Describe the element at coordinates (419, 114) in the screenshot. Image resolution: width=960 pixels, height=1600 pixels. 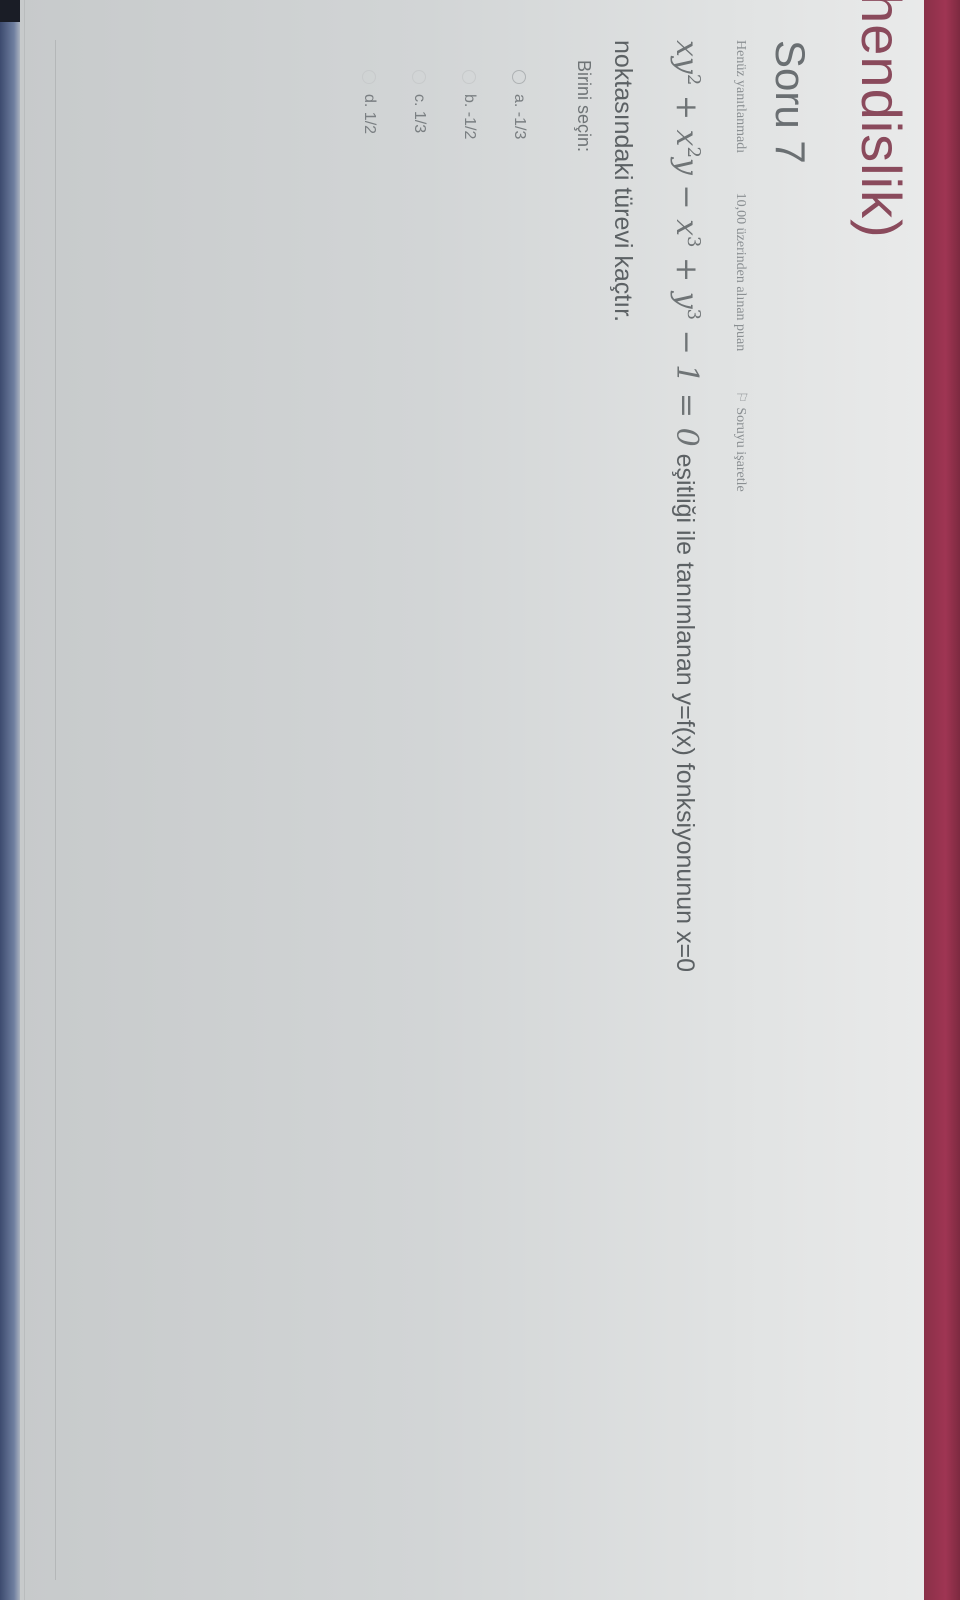
I see `option-c-label: c. 1/3` at that location.